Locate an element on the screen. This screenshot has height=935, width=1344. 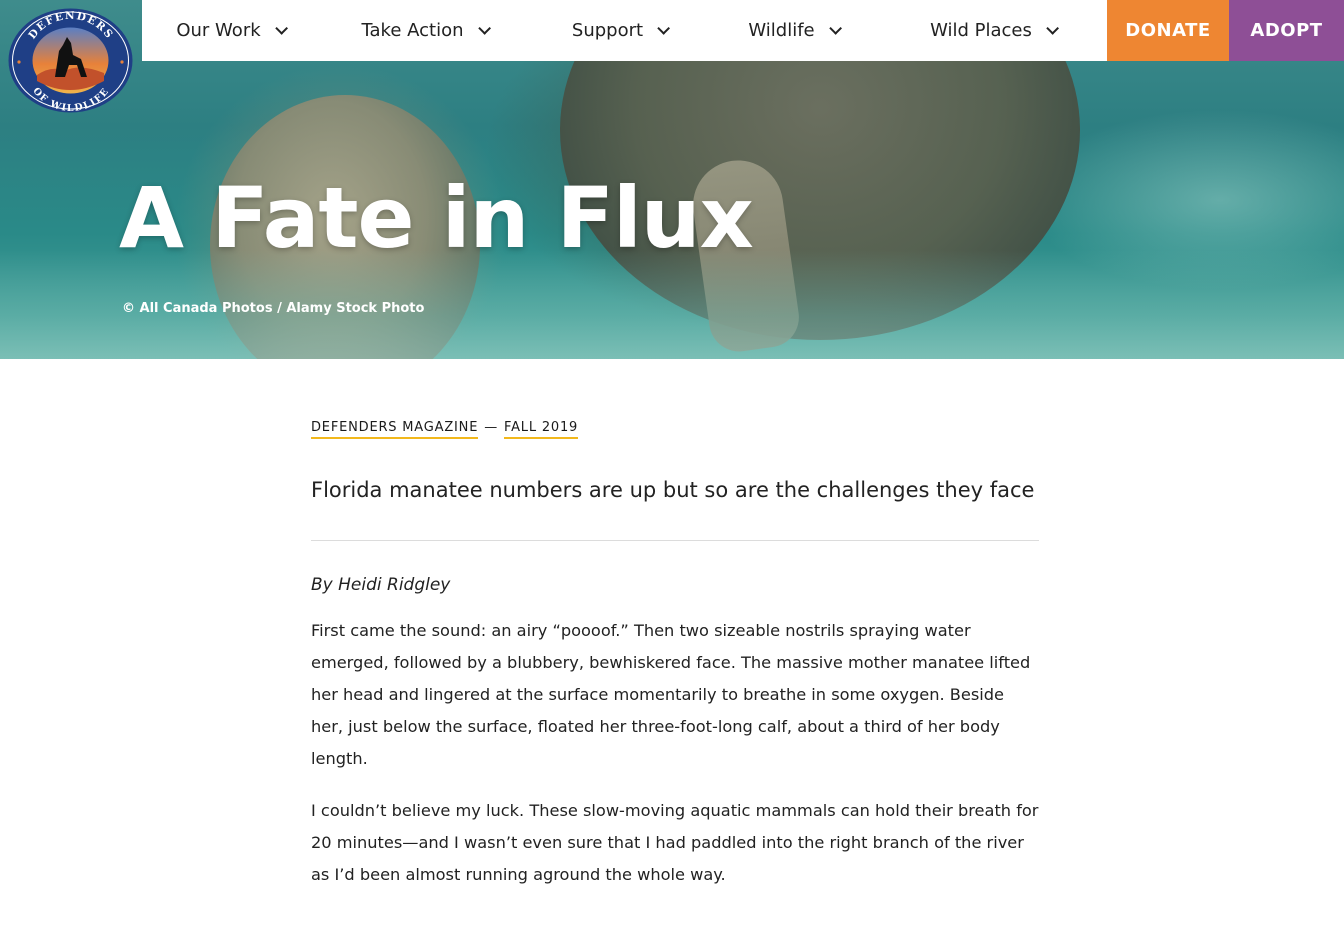
adopt-button: ADOPT is located at coordinates (1286, 30).